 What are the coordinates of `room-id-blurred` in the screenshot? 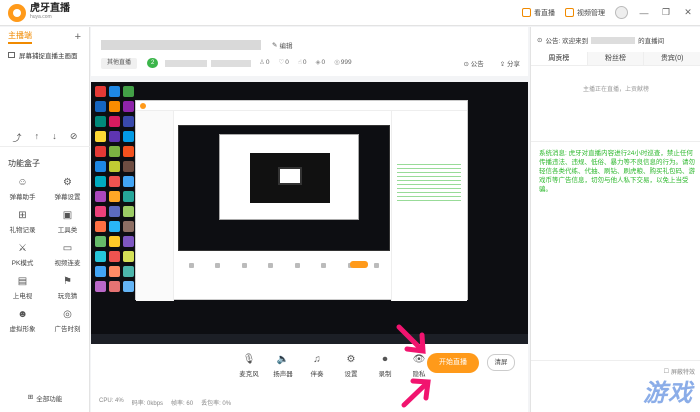 It's located at (186, 63).